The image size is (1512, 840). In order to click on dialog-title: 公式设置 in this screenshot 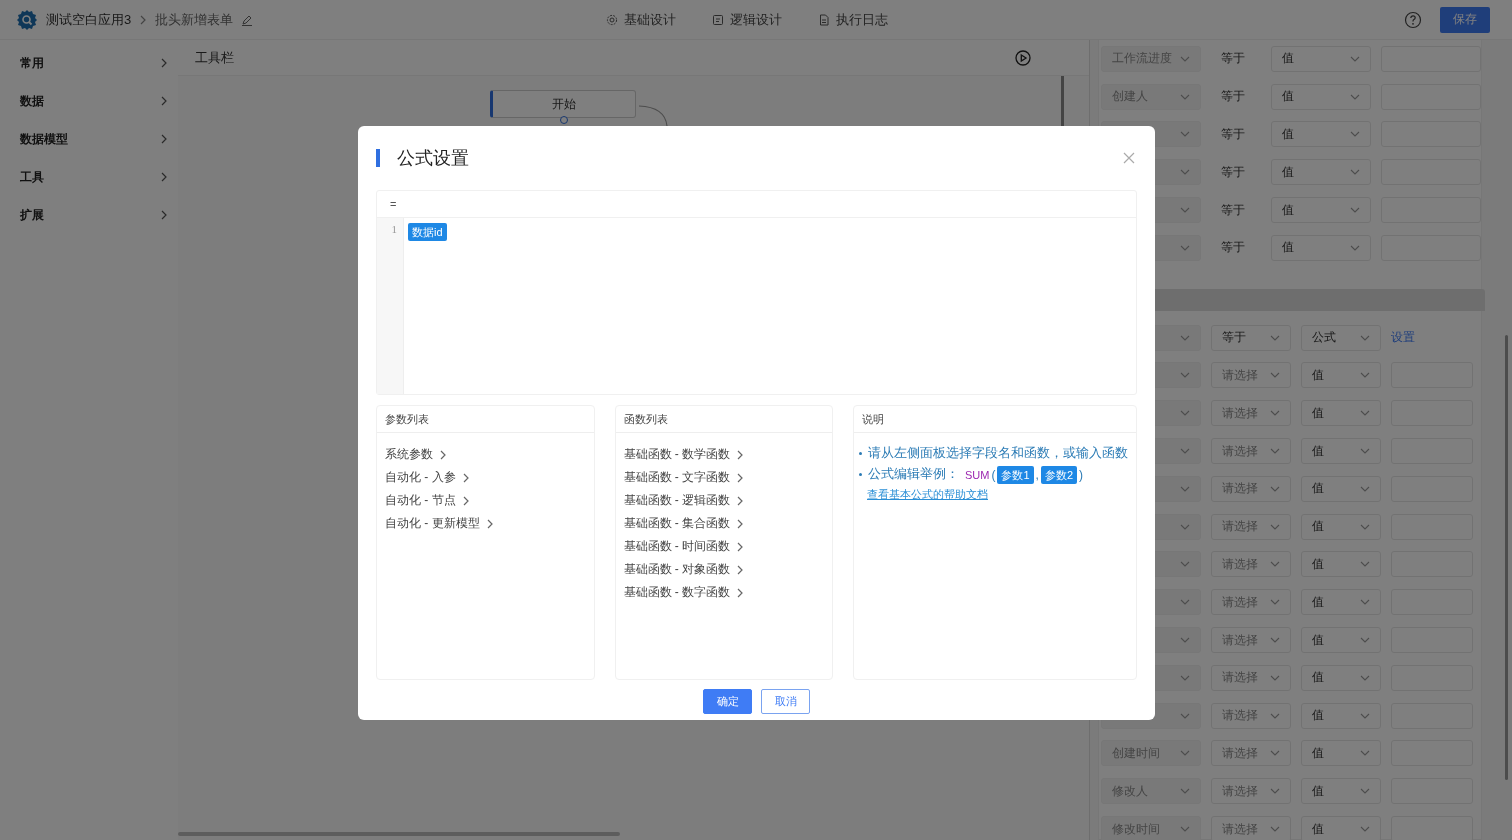, I will do `click(433, 158)`.